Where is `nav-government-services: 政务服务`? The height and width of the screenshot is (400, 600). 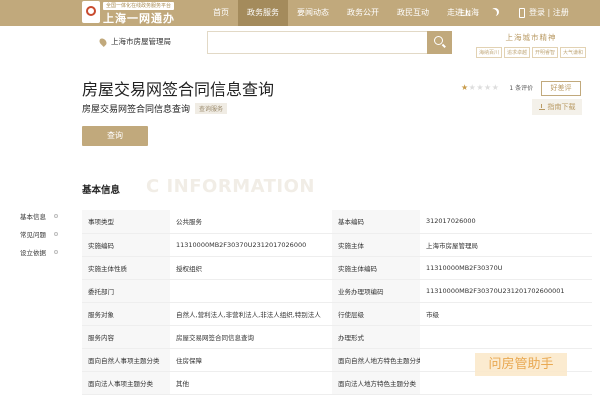
nav-government-services: 政务服务 is located at coordinates (263, 13).